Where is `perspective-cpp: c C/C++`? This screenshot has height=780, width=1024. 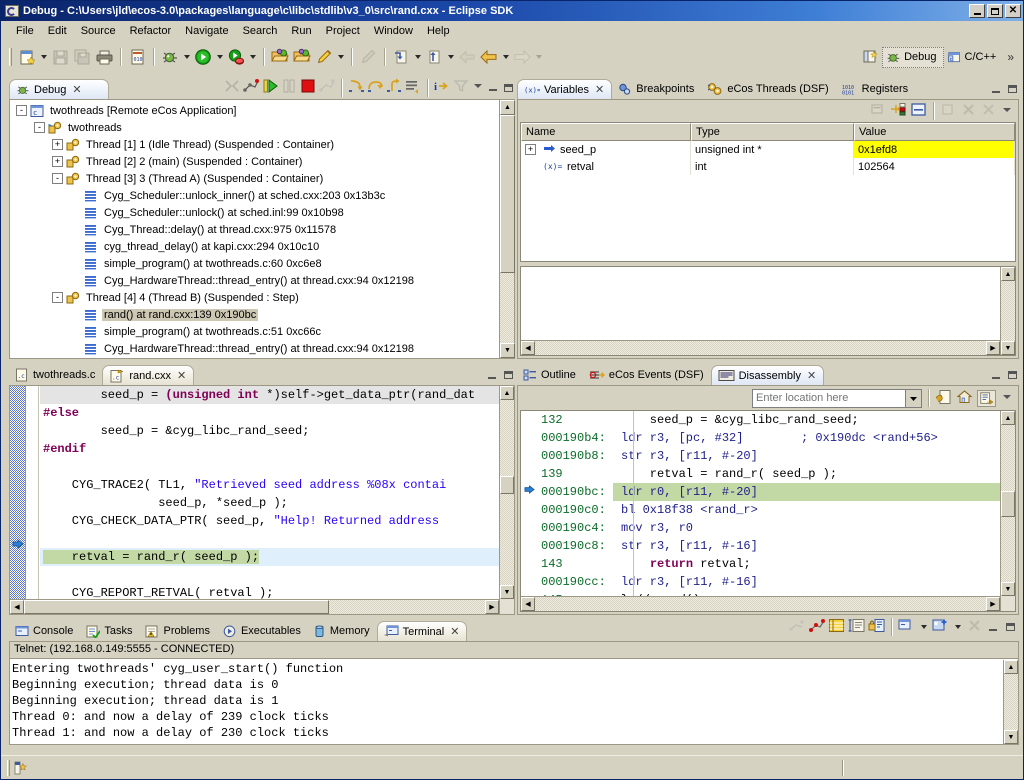
perspective-cpp: c C/C++ is located at coordinates (973, 57).